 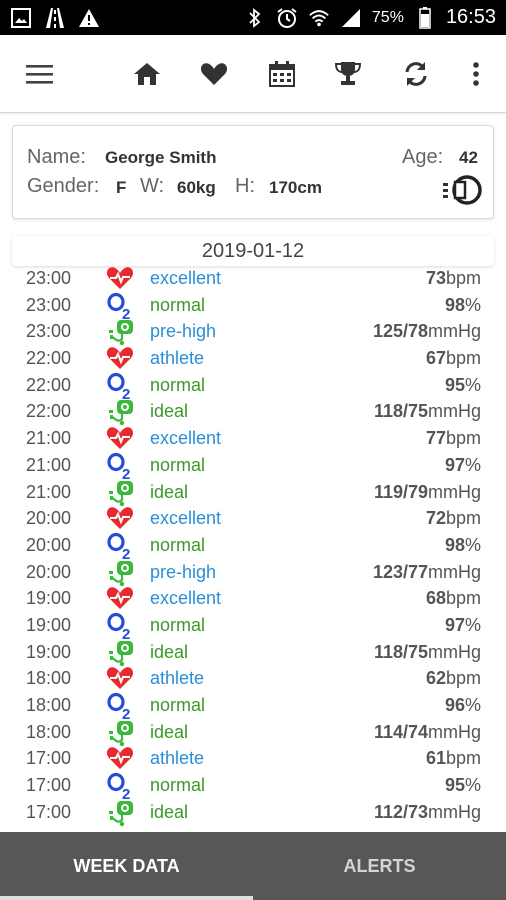 What do you see at coordinates (253, 439) in the screenshot?
I see `measurement-row: 21:00 excellent 77bpm` at bounding box center [253, 439].